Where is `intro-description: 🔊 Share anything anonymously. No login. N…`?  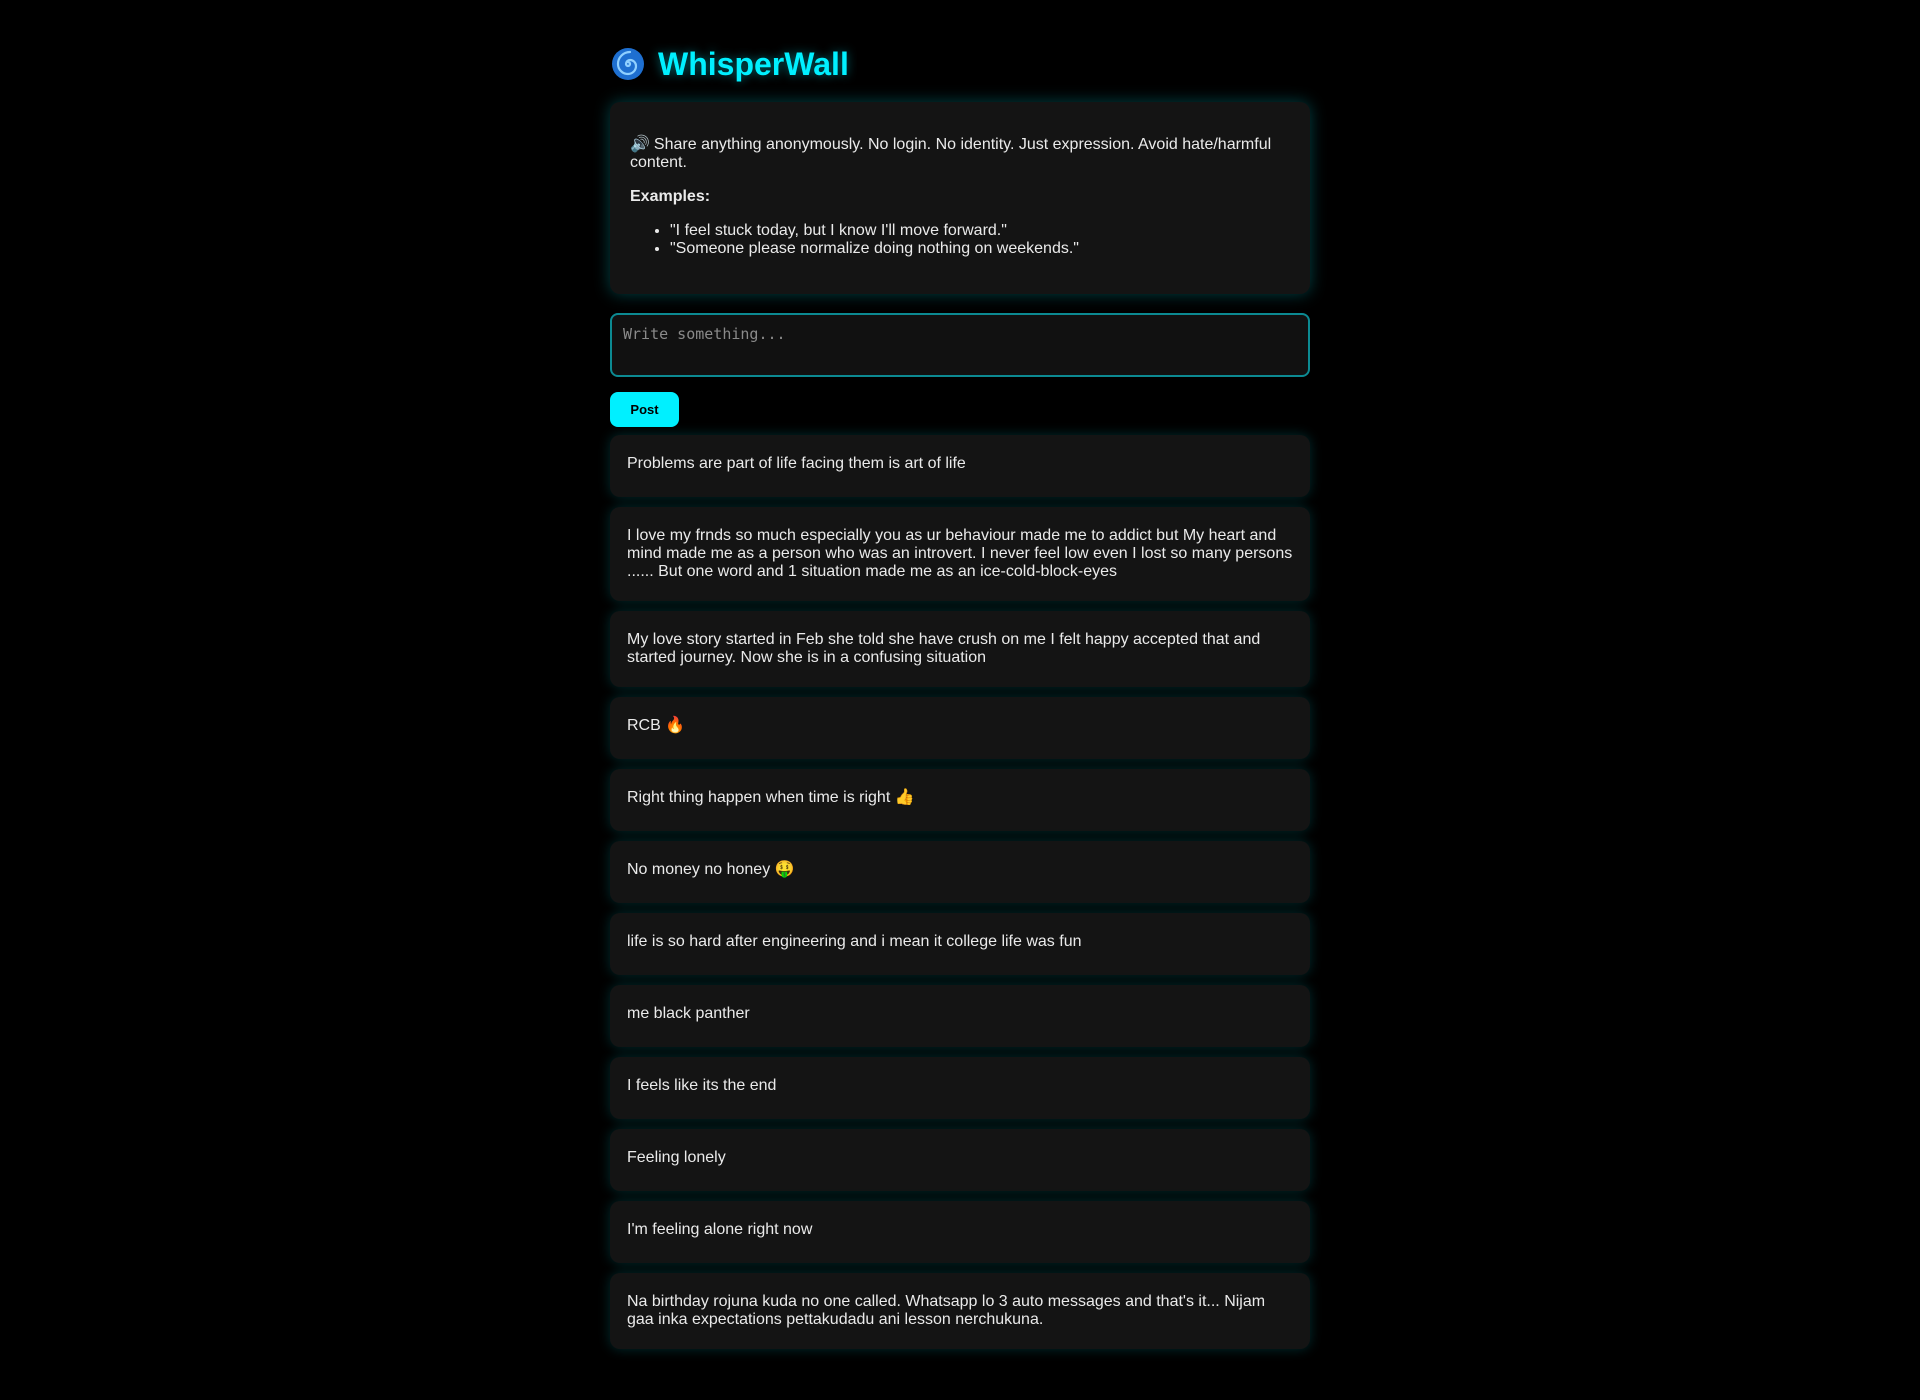 intro-description: 🔊 Share anything anonymously. No login. N… is located at coordinates (960, 154).